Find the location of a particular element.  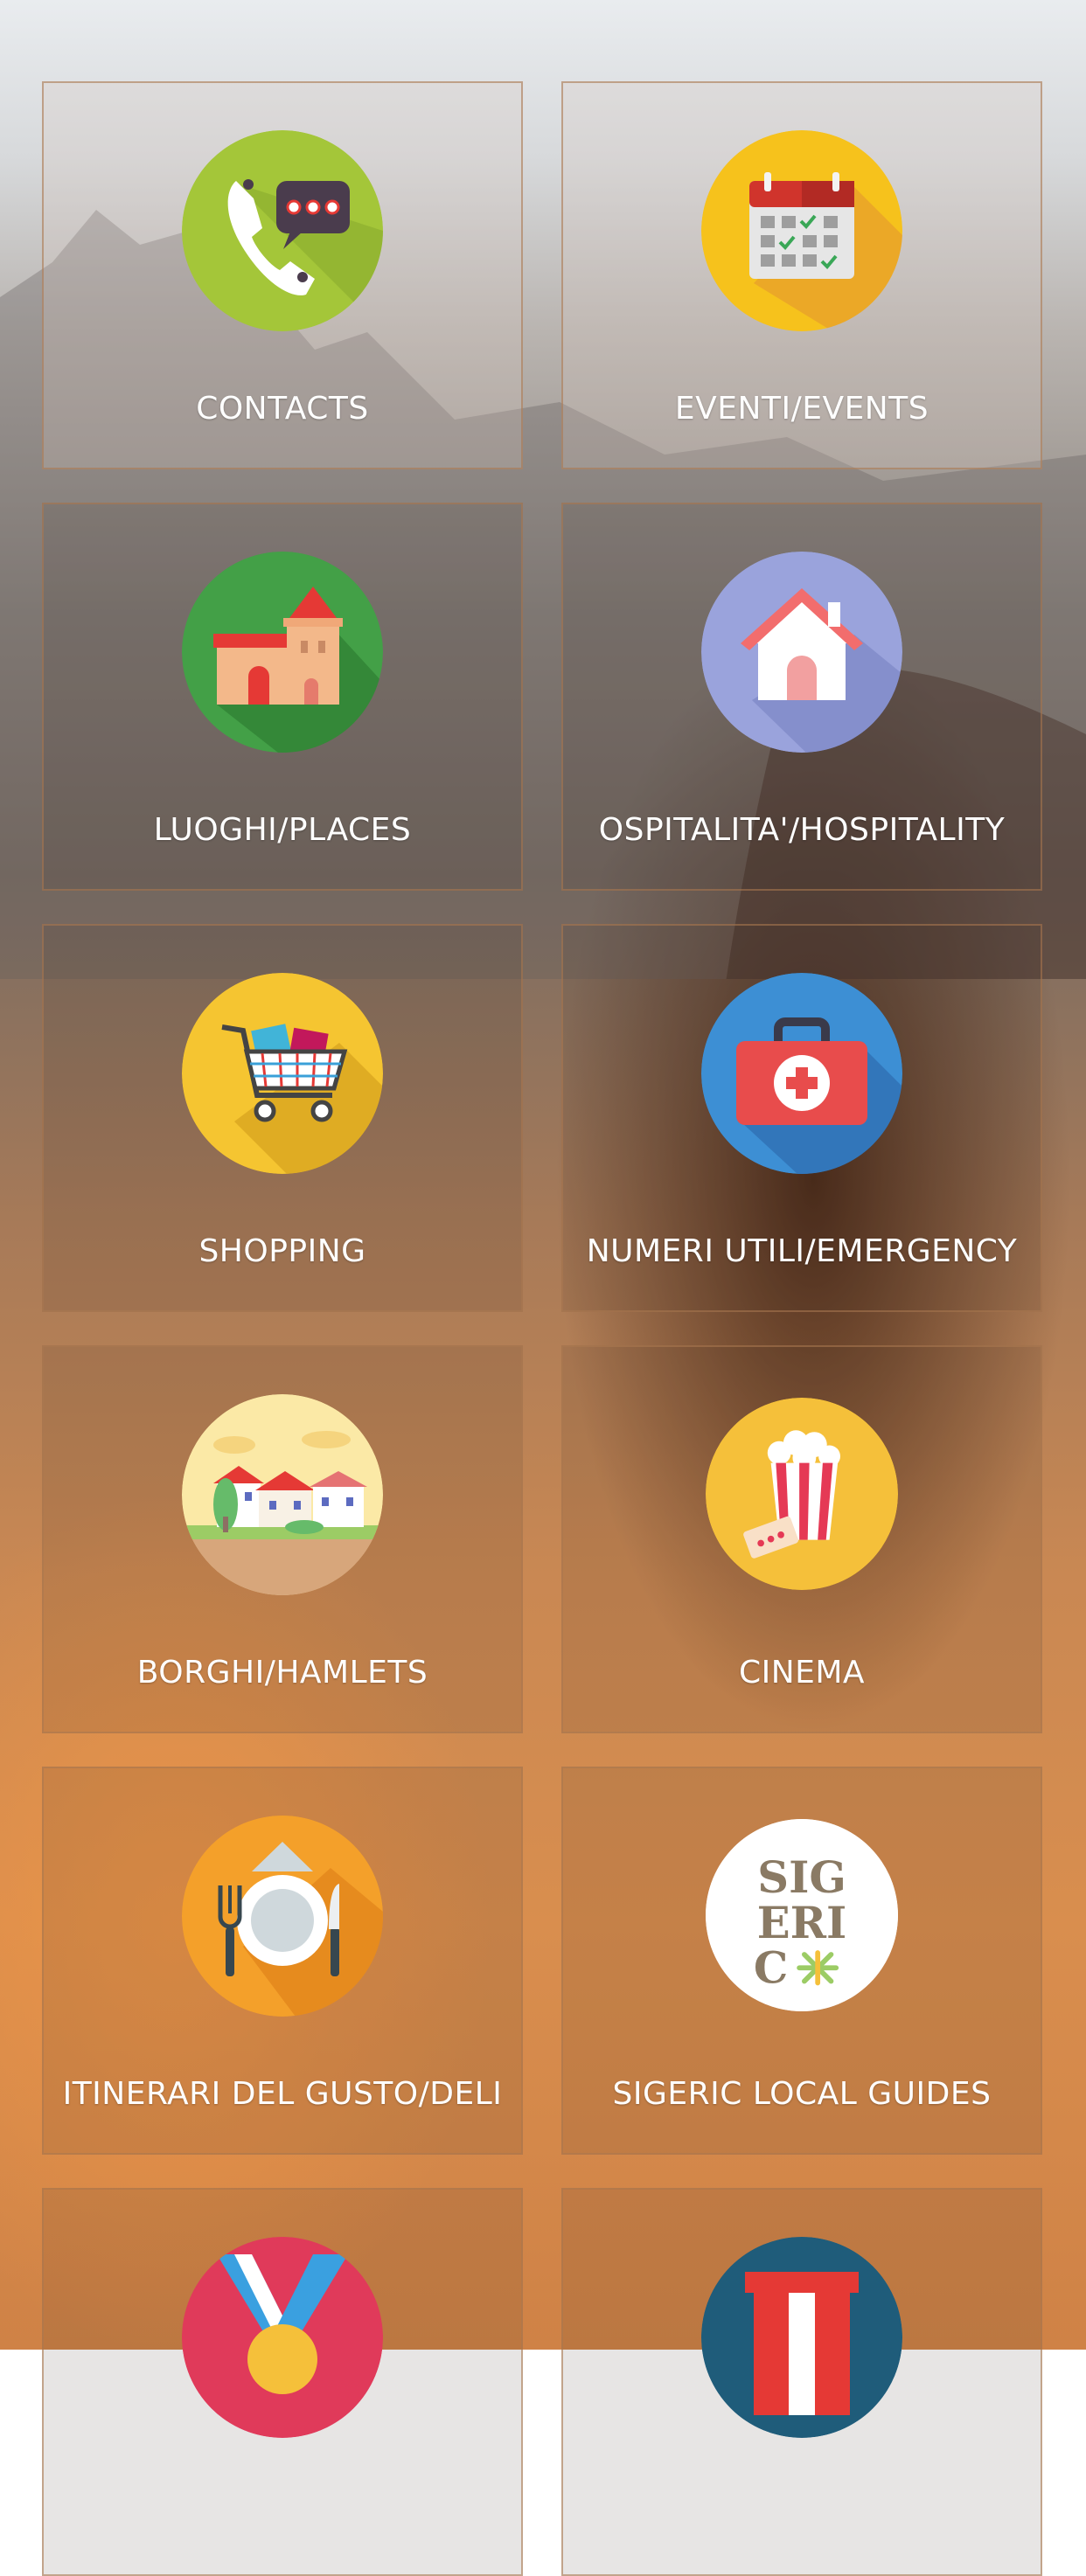

tile-hospitality: OSPITALITA'/HOSPITALITY is located at coordinates (802, 697).